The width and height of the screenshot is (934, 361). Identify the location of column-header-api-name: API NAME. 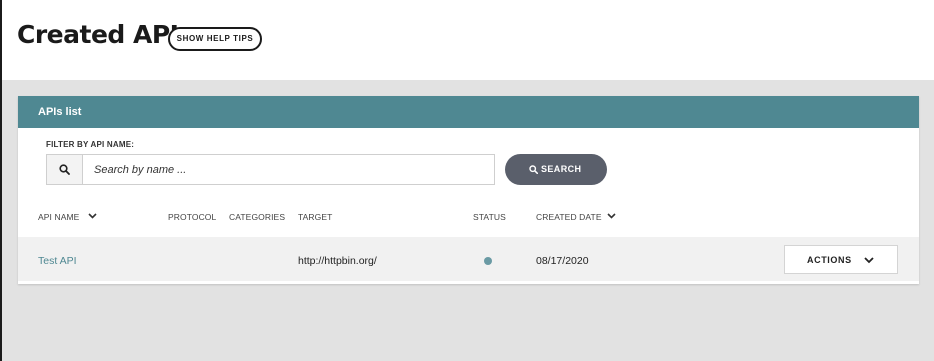
(58, 217).